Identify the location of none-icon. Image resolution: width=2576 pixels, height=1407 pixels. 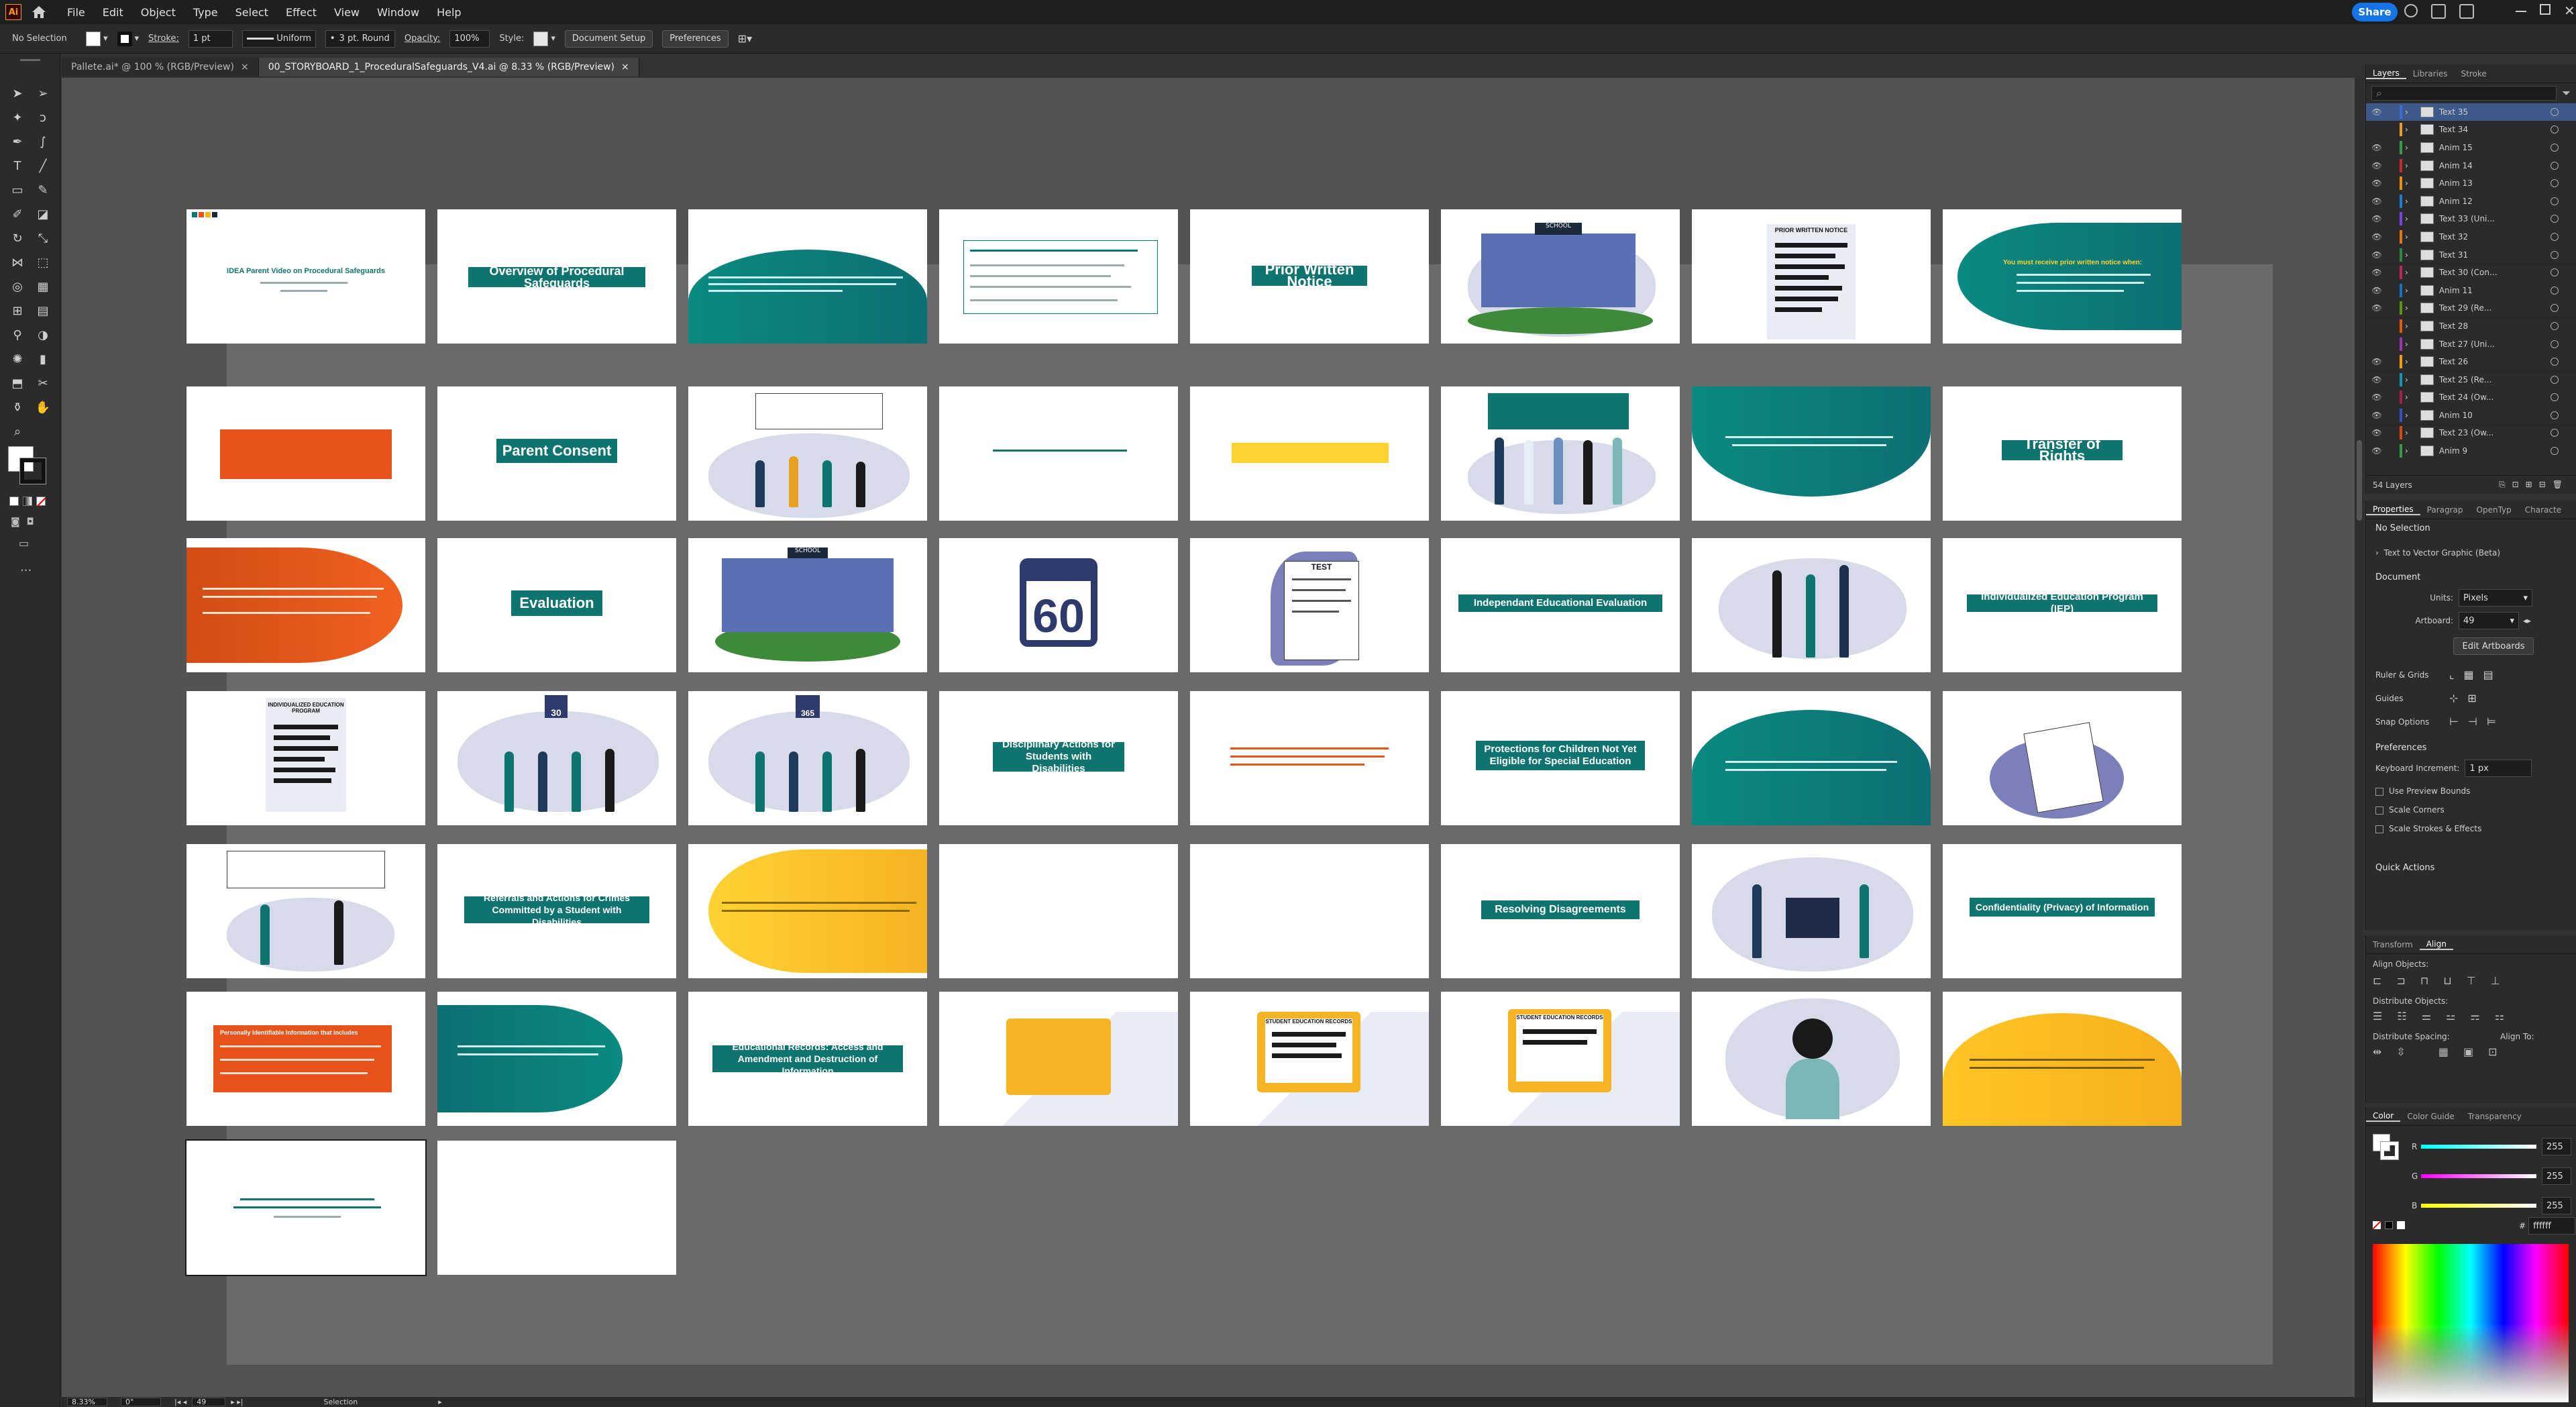
(41, 502).